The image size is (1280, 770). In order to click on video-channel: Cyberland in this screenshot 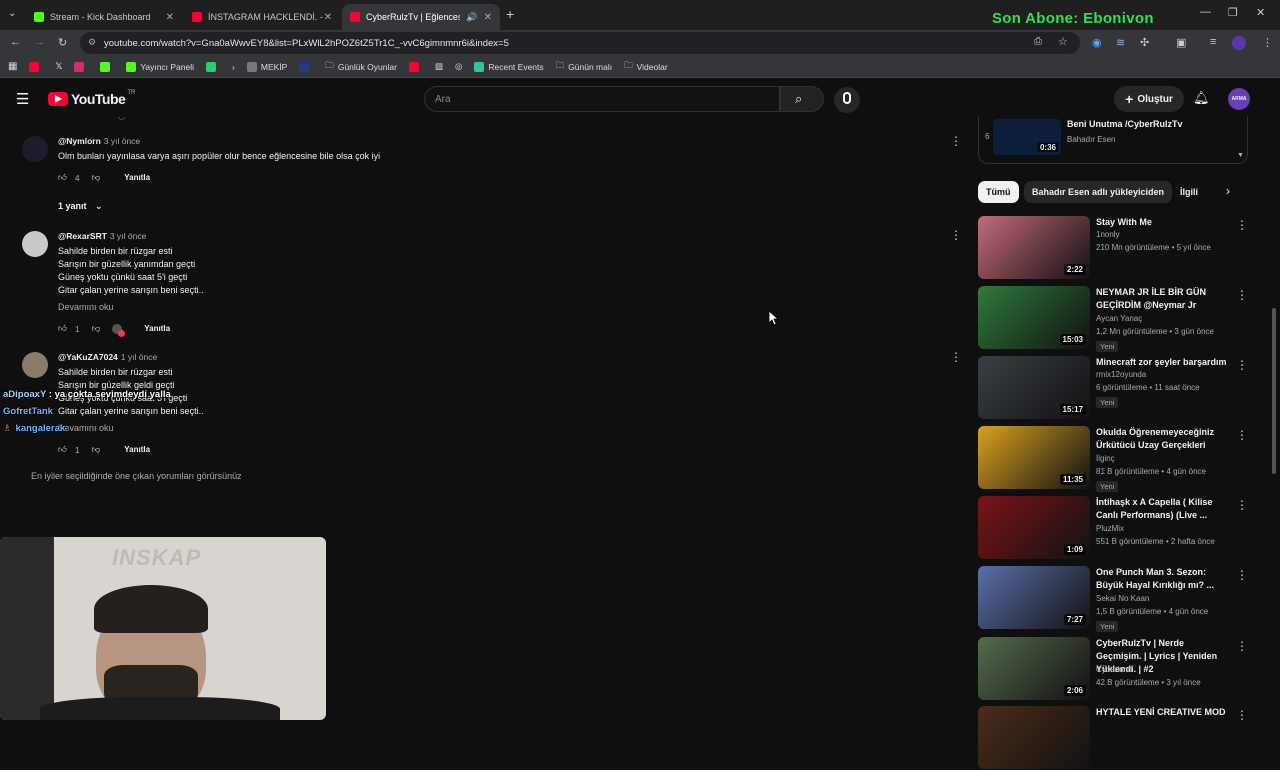, I will do `click(1114, 669)`.